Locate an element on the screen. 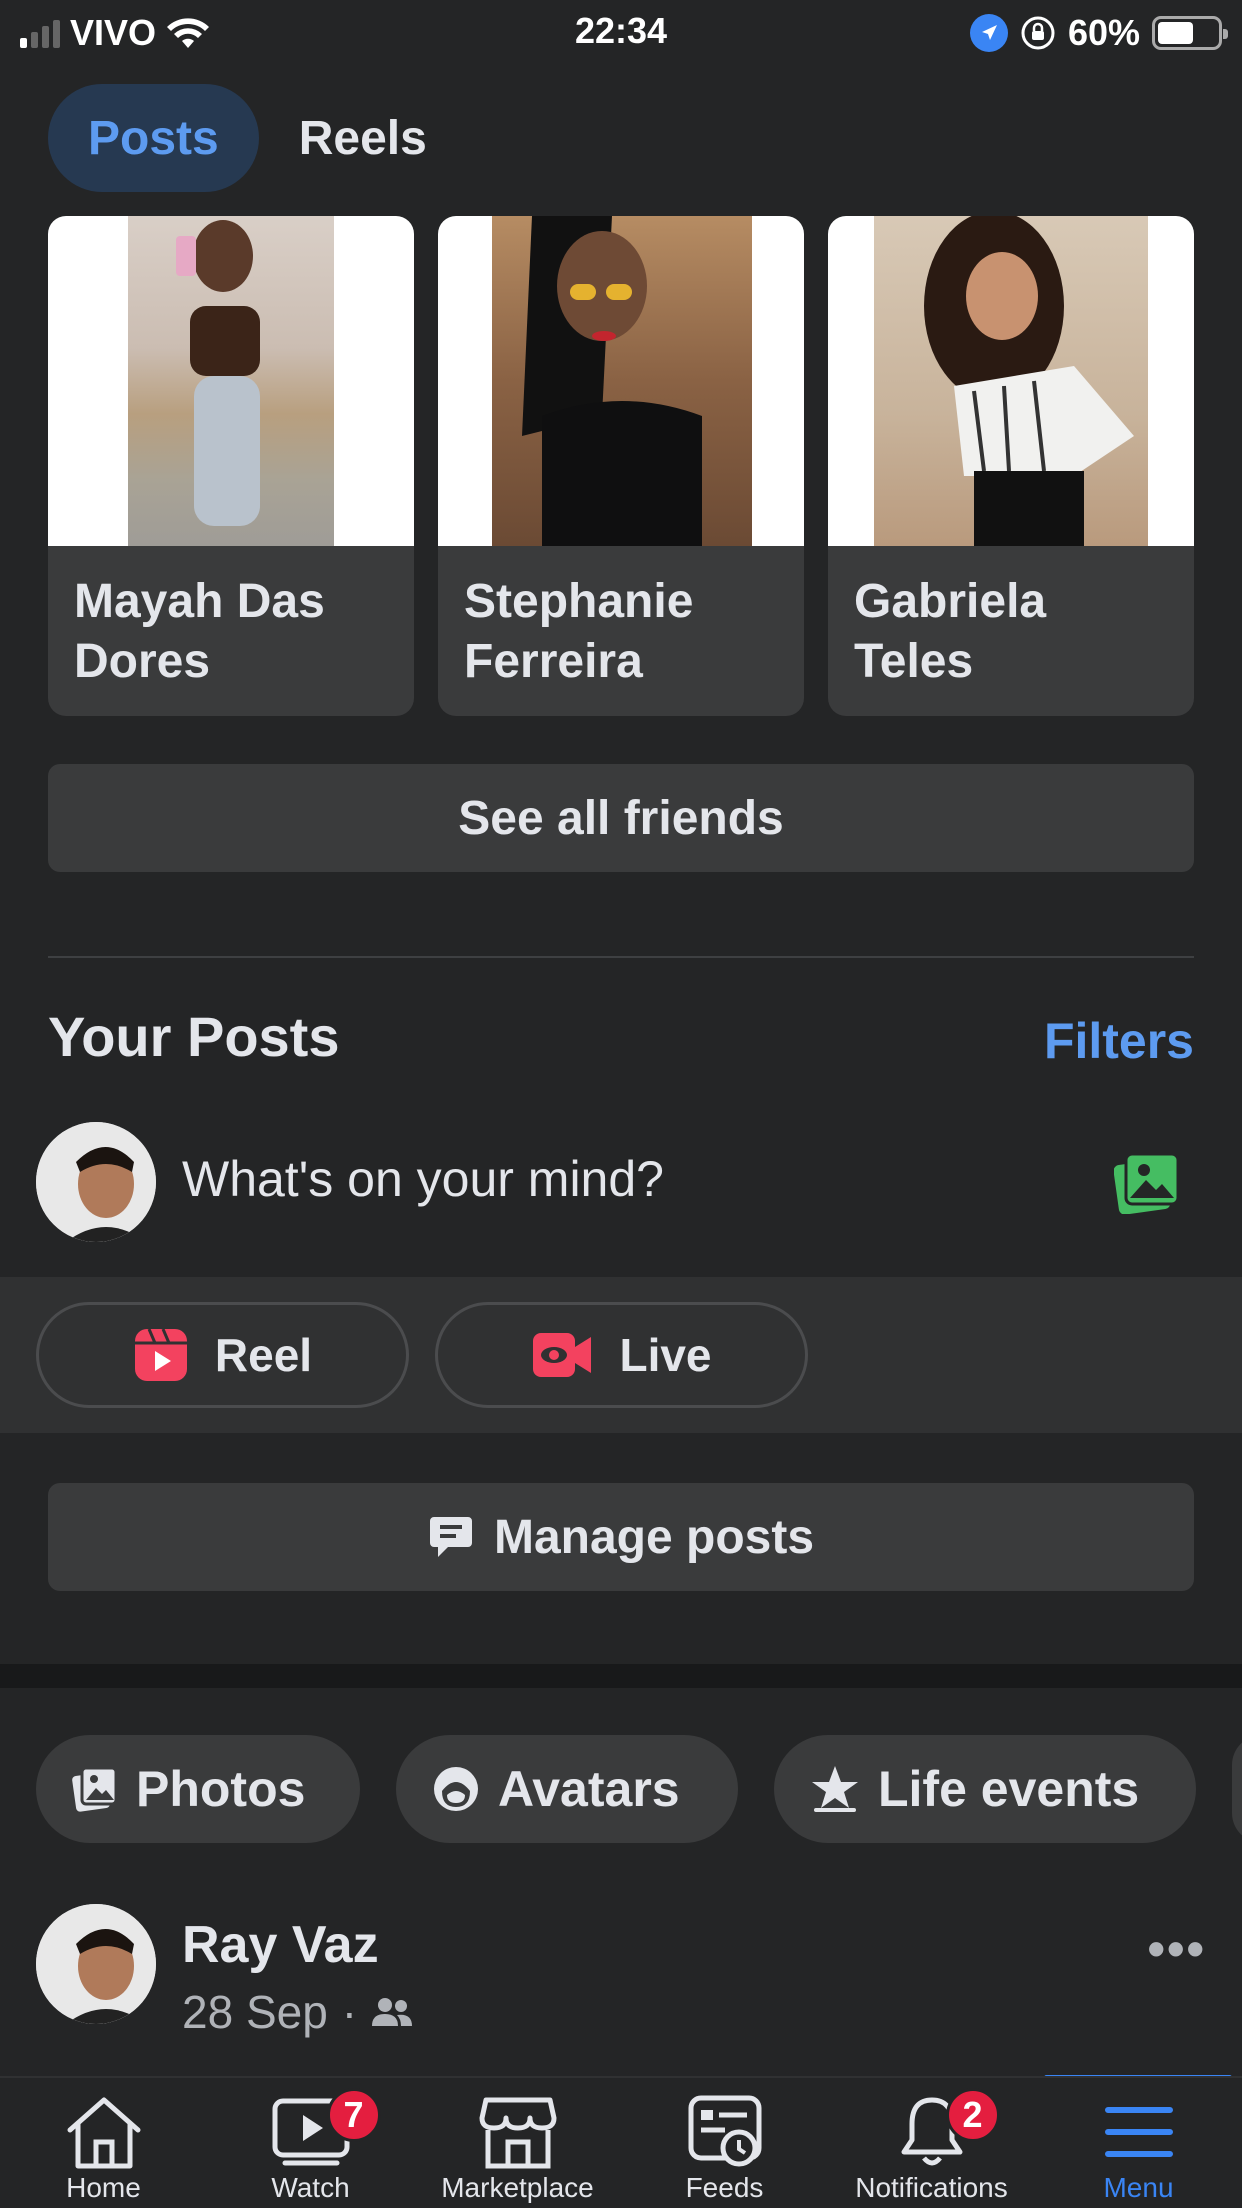  more-chip is located at coordinates (1237, 1789).